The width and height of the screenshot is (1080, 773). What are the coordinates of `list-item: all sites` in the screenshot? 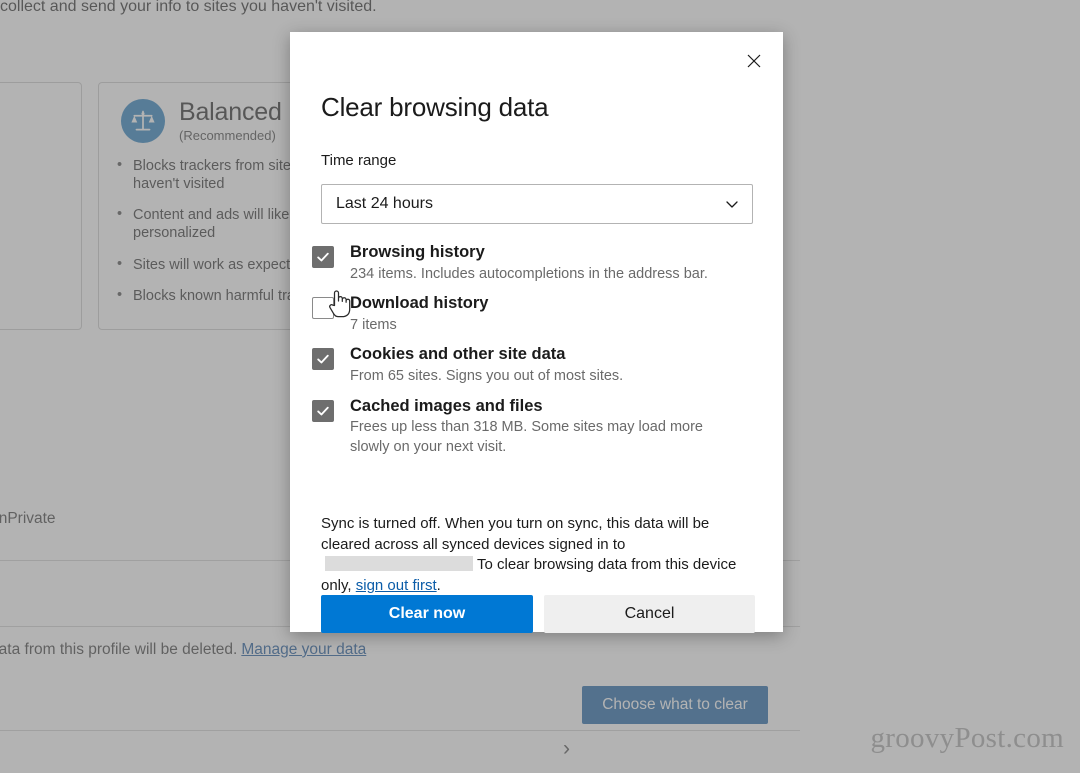 It's located at (33, 200).